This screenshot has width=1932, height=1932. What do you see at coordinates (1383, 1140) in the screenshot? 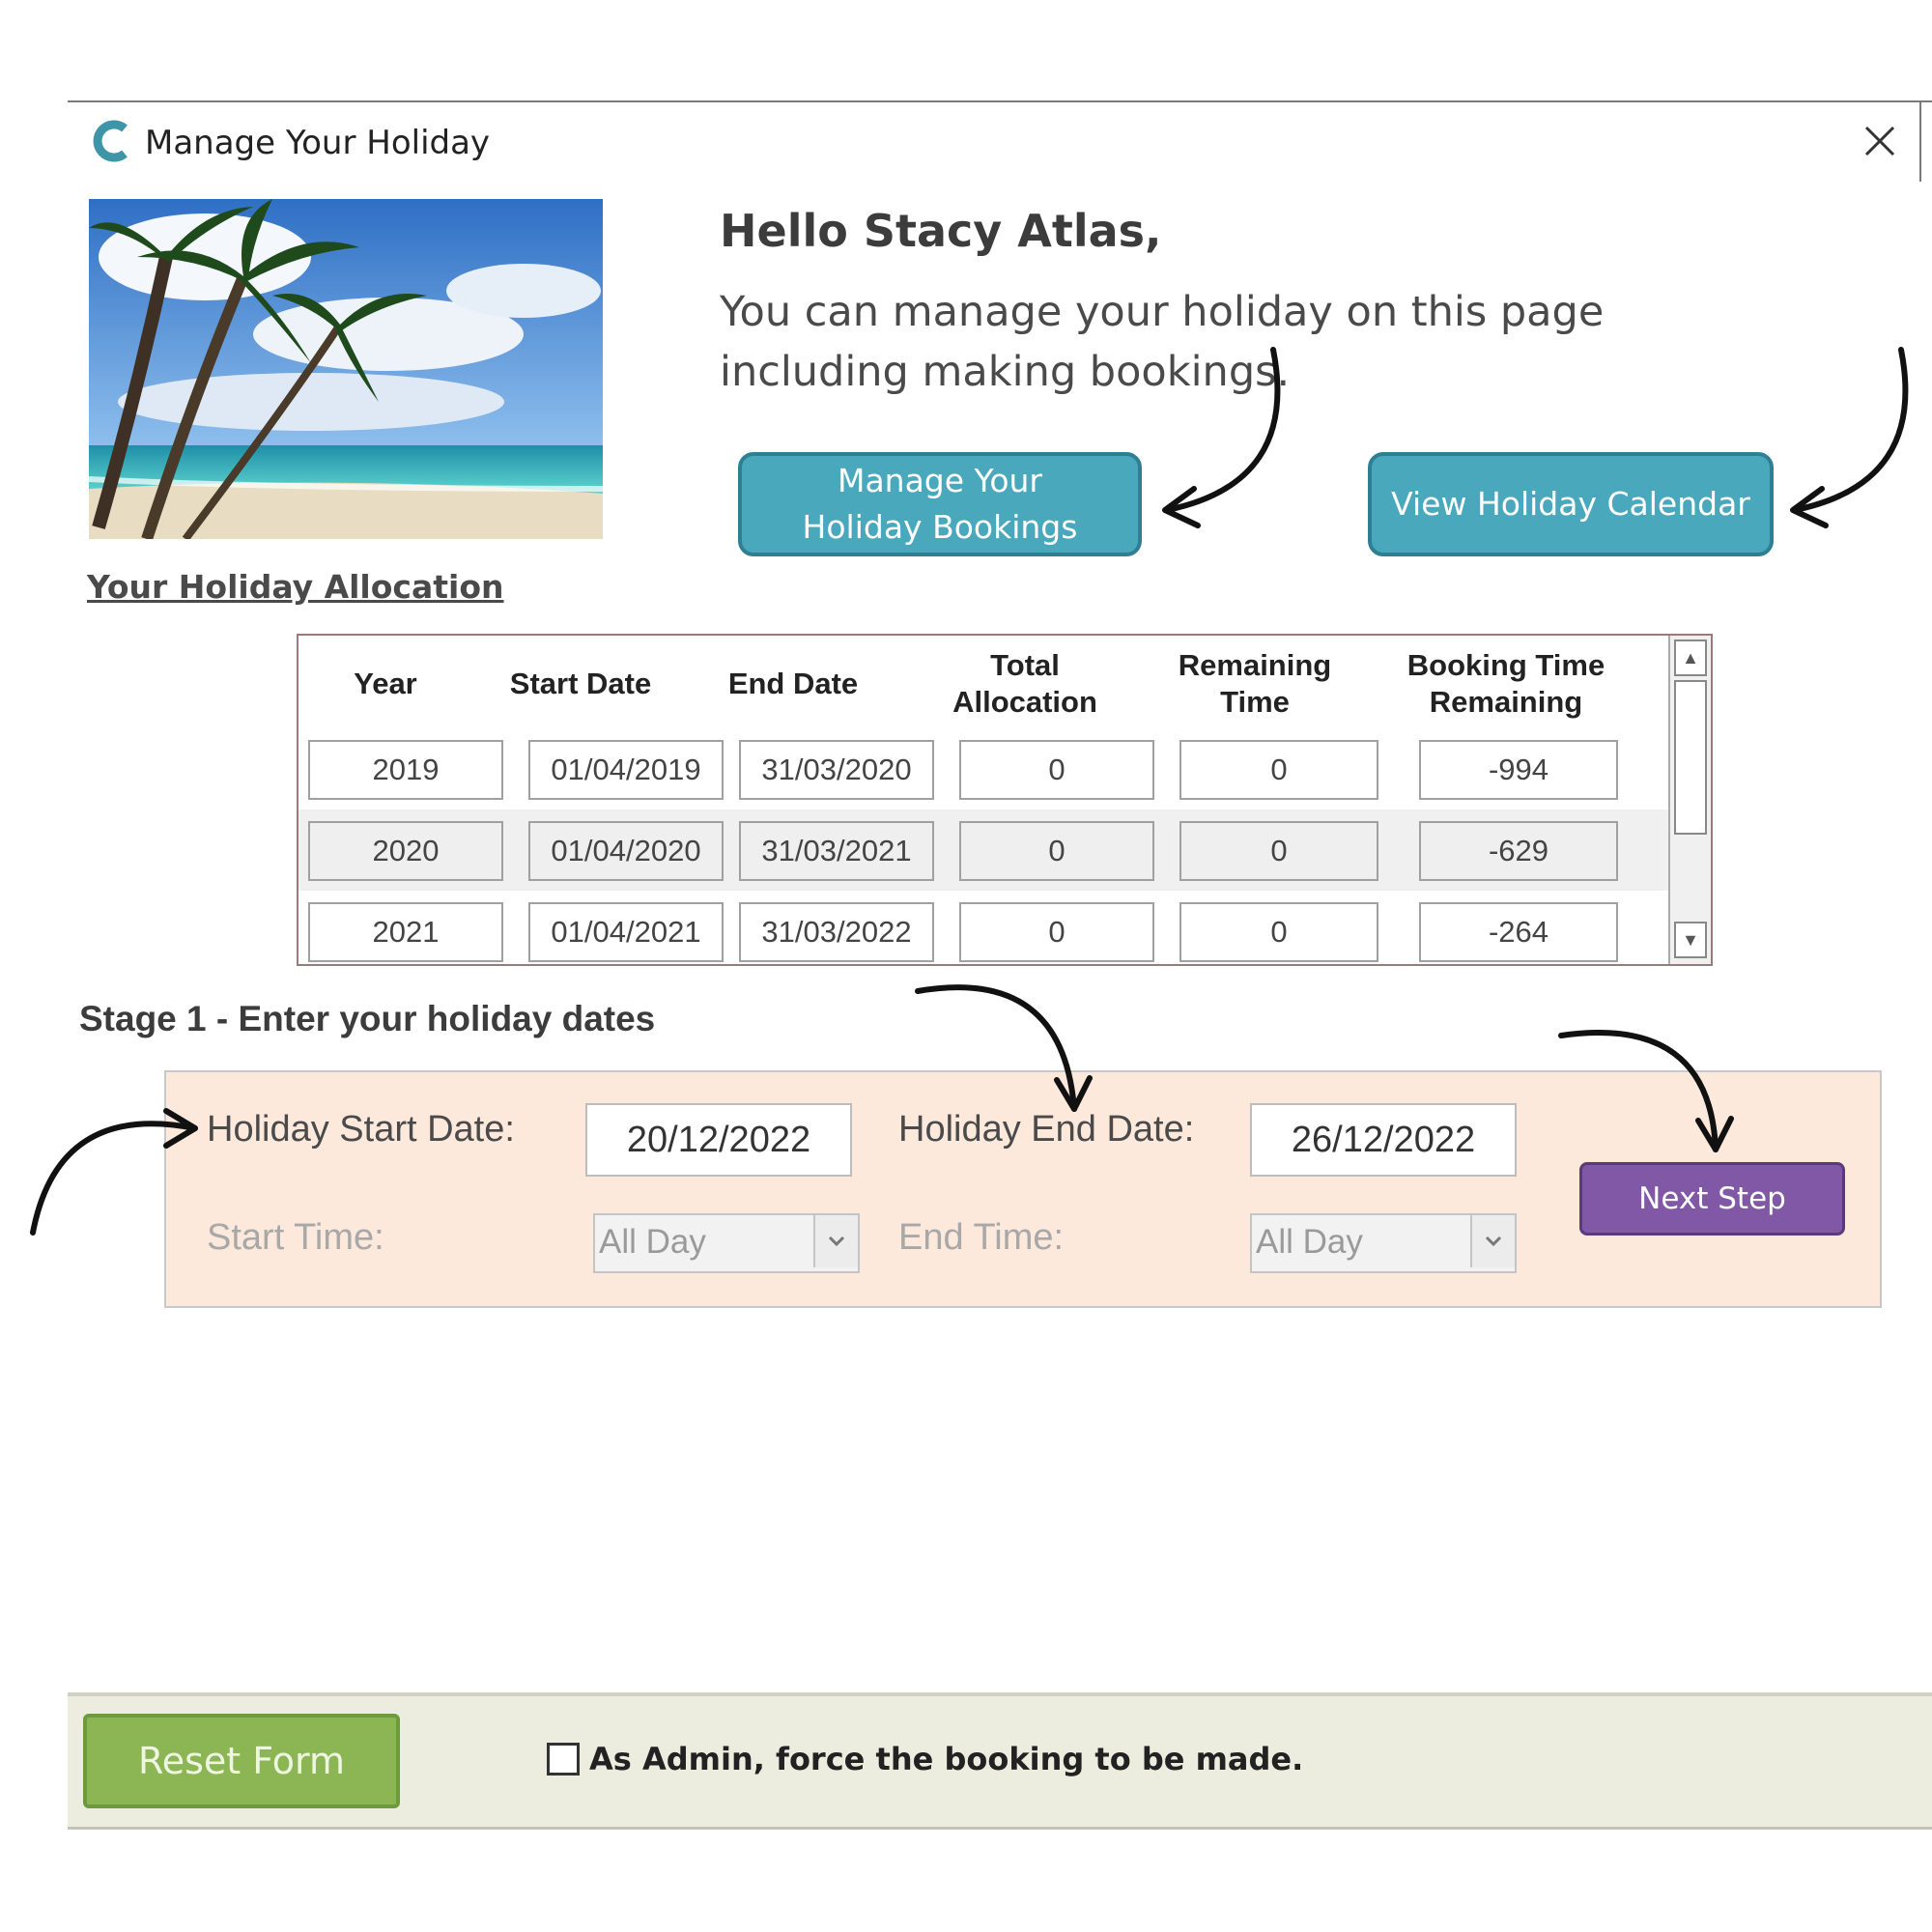
I see `end-date-input: 26/12/2022` at bounding box center [1383, 1140].